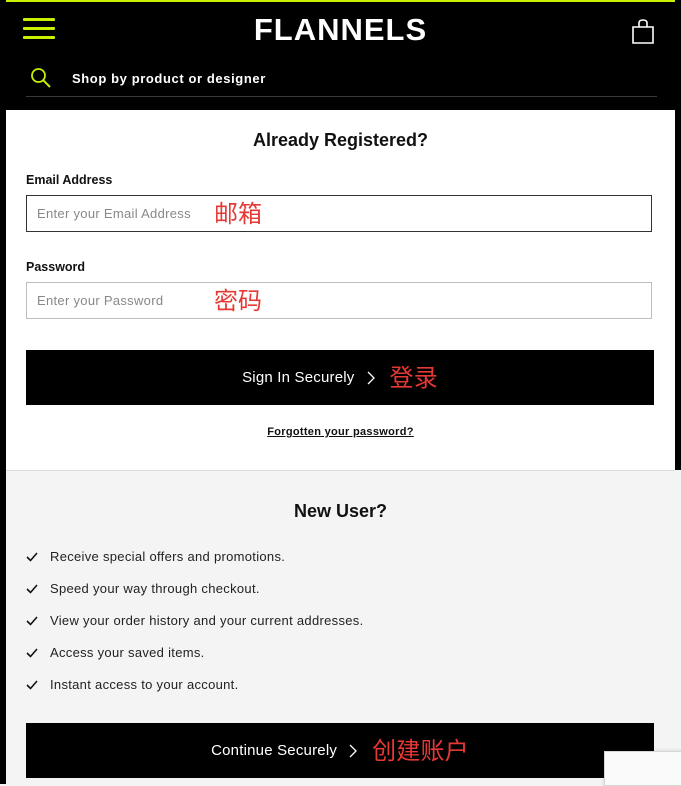 The image size is (681, 786). What do you see at coordinates (41, 78) in the screenshot?
I see `search-icon` at bounding box center [41, 78].